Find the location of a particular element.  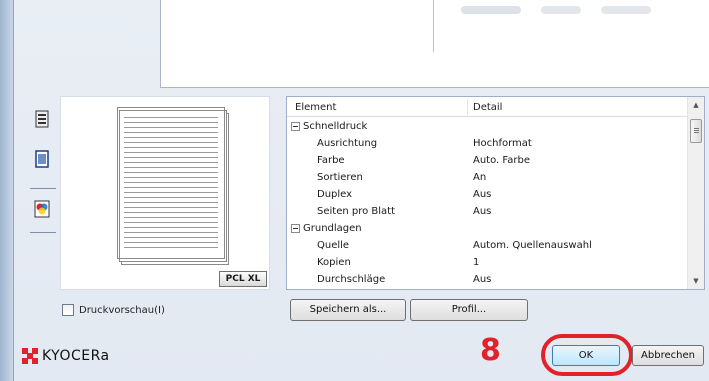

scroll-up-icon: ▲ is located at coordinates (696, 105).